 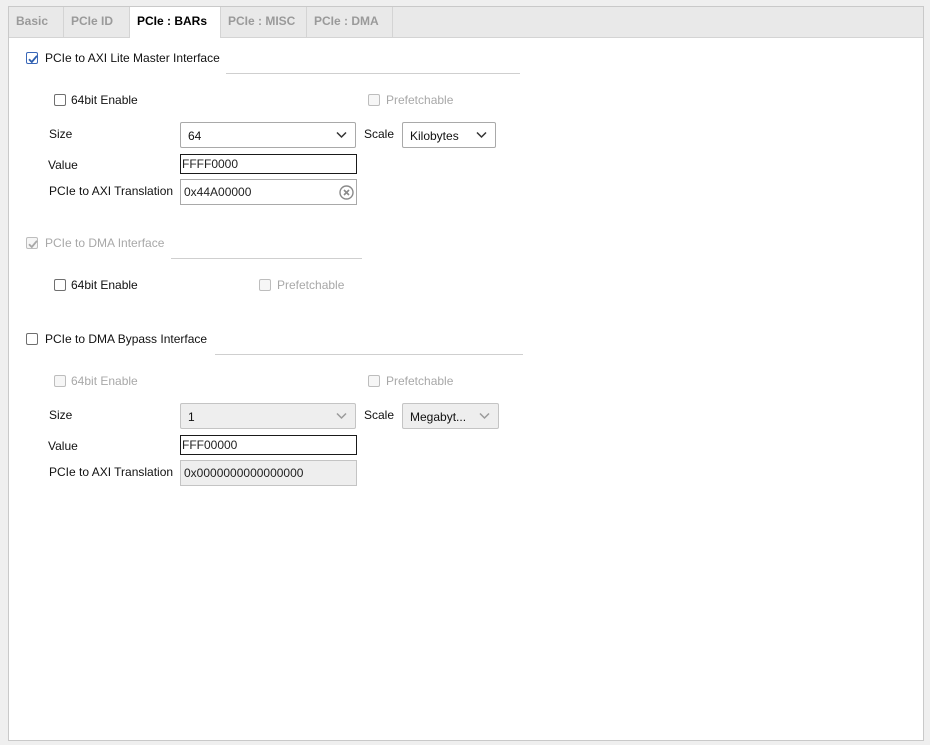 I want to click on axi-lite-size-label: Size, so click(x=61, y=134).